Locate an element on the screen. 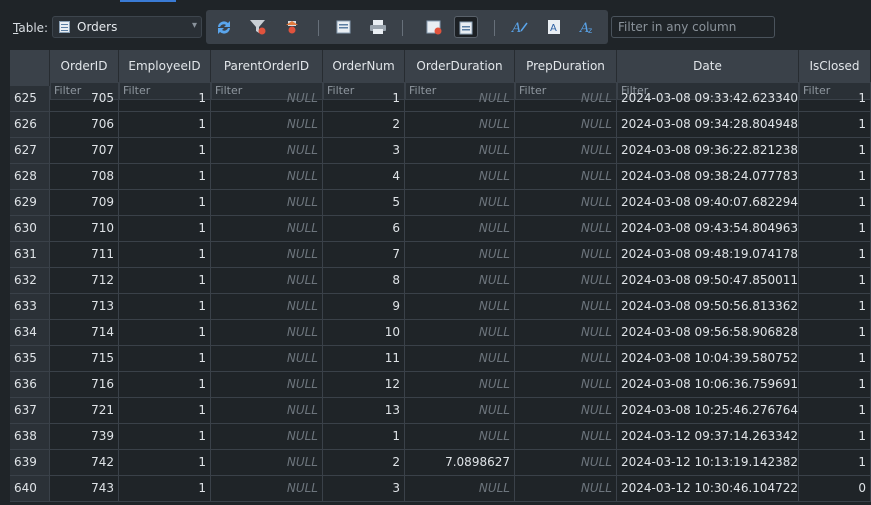 The height and width of the screenshot is (505, 871). cell-date: 2024-03-08 10:25:46.2767648 is located at coordinates (708, 410).